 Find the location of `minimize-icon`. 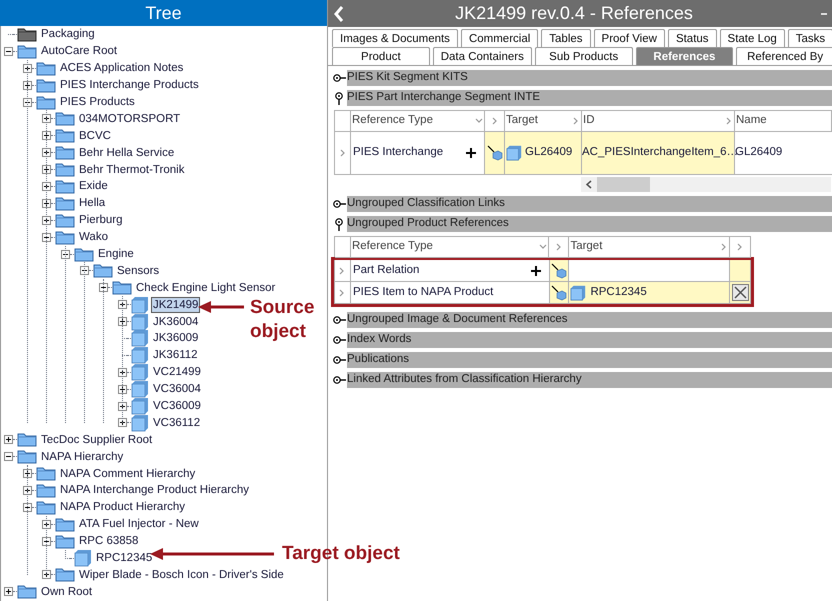

minimize-icon is located at coordinates (824, 14).